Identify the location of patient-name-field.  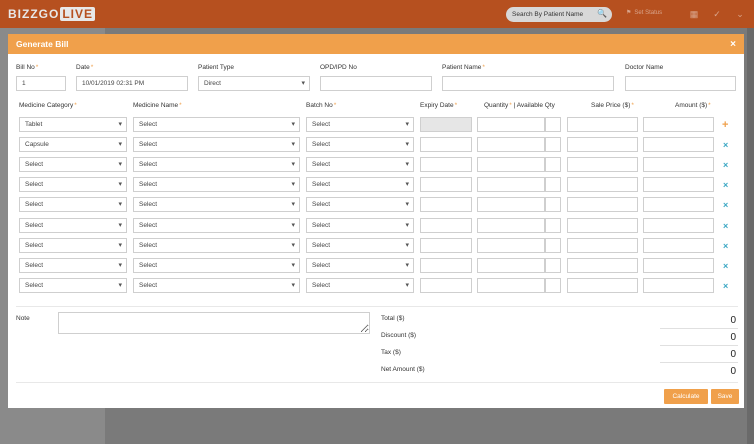
(528, 83).